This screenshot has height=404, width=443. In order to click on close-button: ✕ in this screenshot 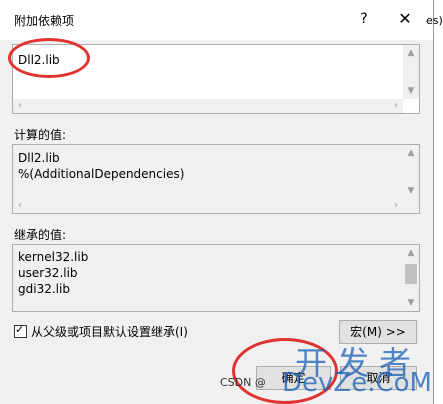, I will do `click(405, 18)`.